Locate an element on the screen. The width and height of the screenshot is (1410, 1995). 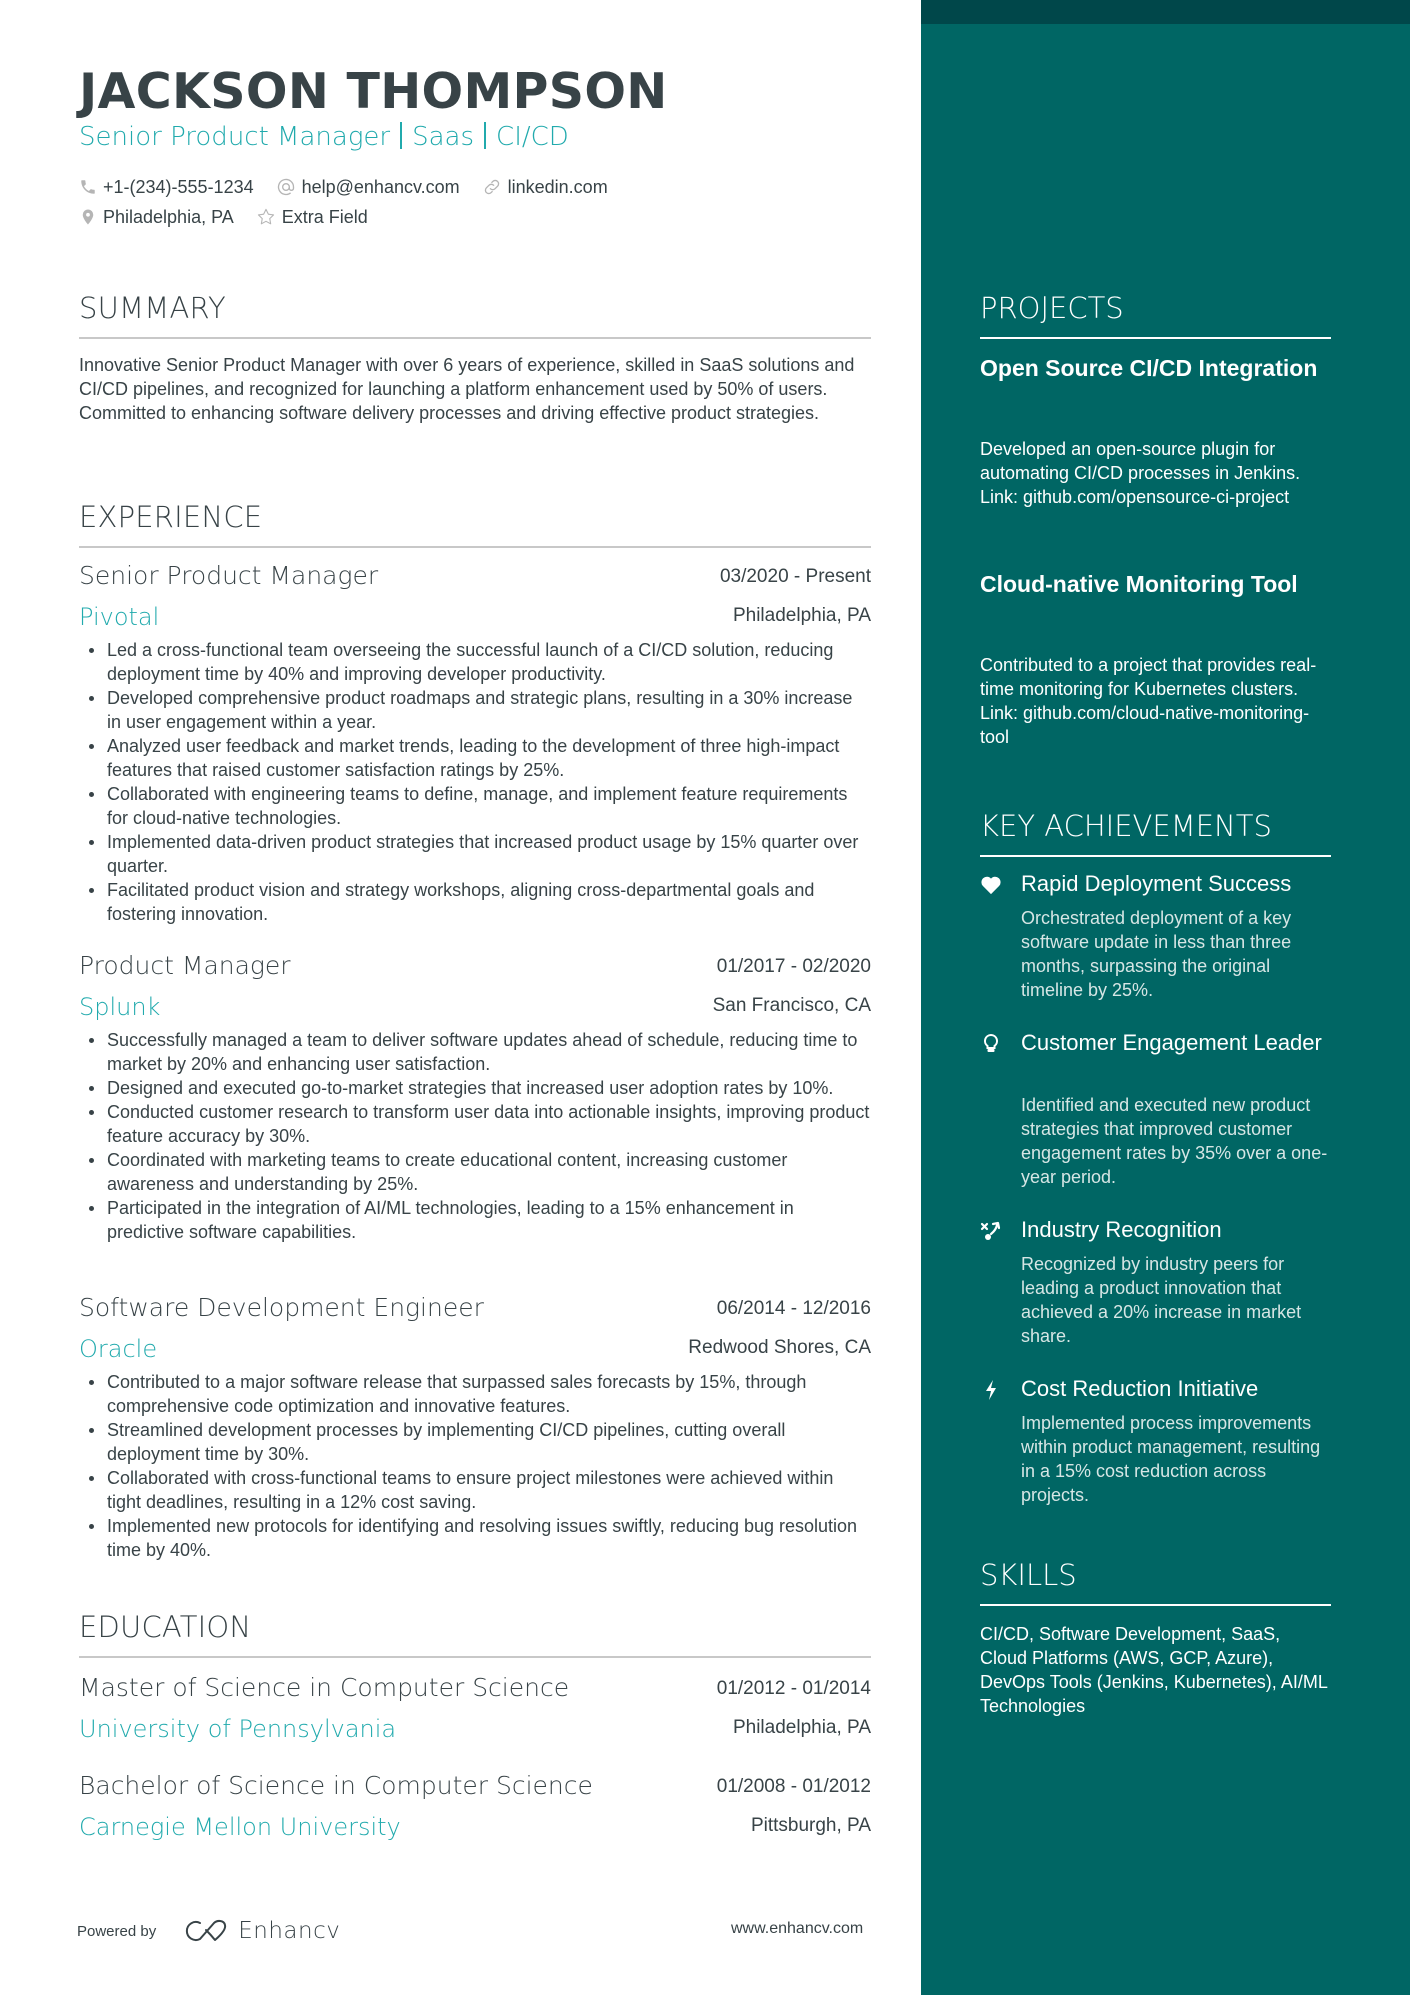
achievement-title: Cost Reduction Initiative is located at coordinates (1140, 1388).